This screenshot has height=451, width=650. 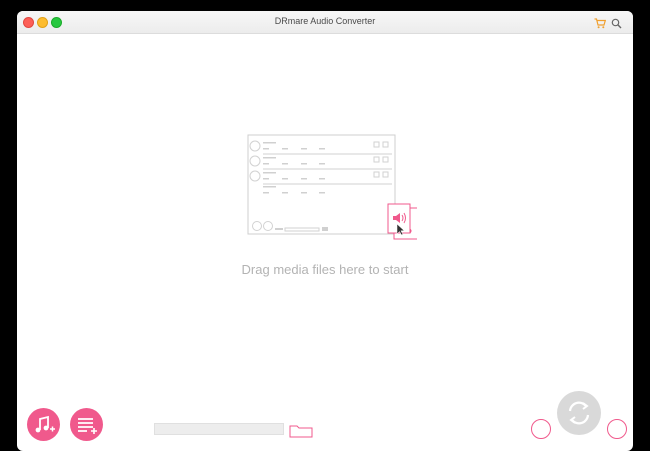 I want to click on title-bar: DRmare Audio Converter, so click(x=325, y=22).